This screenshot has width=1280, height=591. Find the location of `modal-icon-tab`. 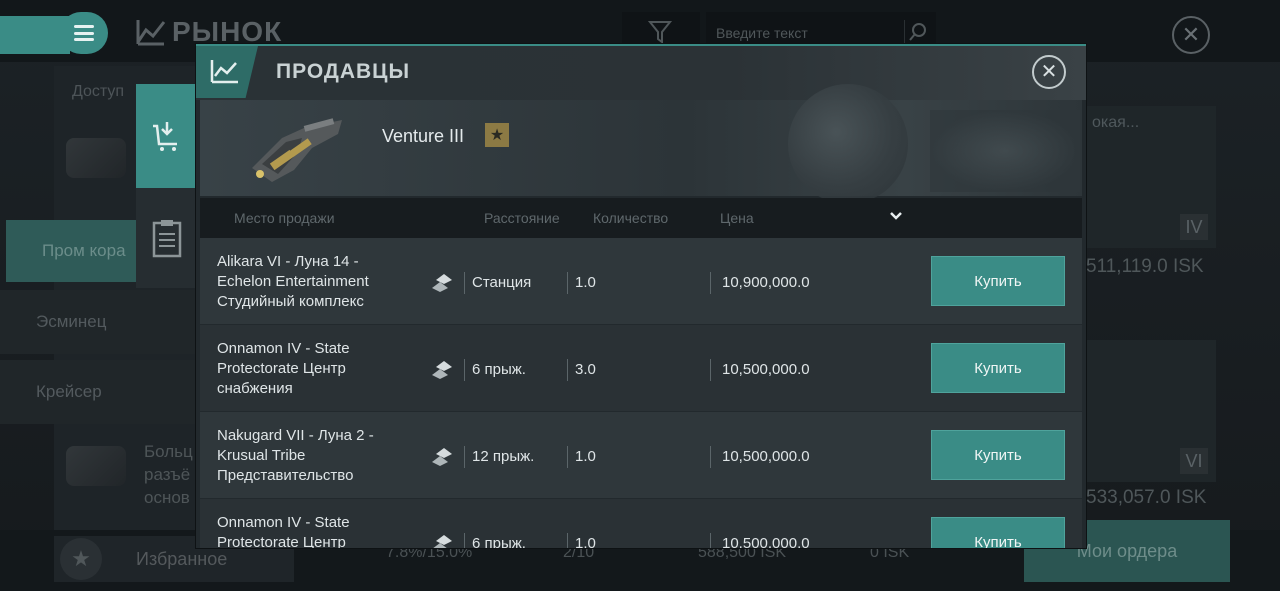

modal-icon-tab is located at coordinates (227, 72).